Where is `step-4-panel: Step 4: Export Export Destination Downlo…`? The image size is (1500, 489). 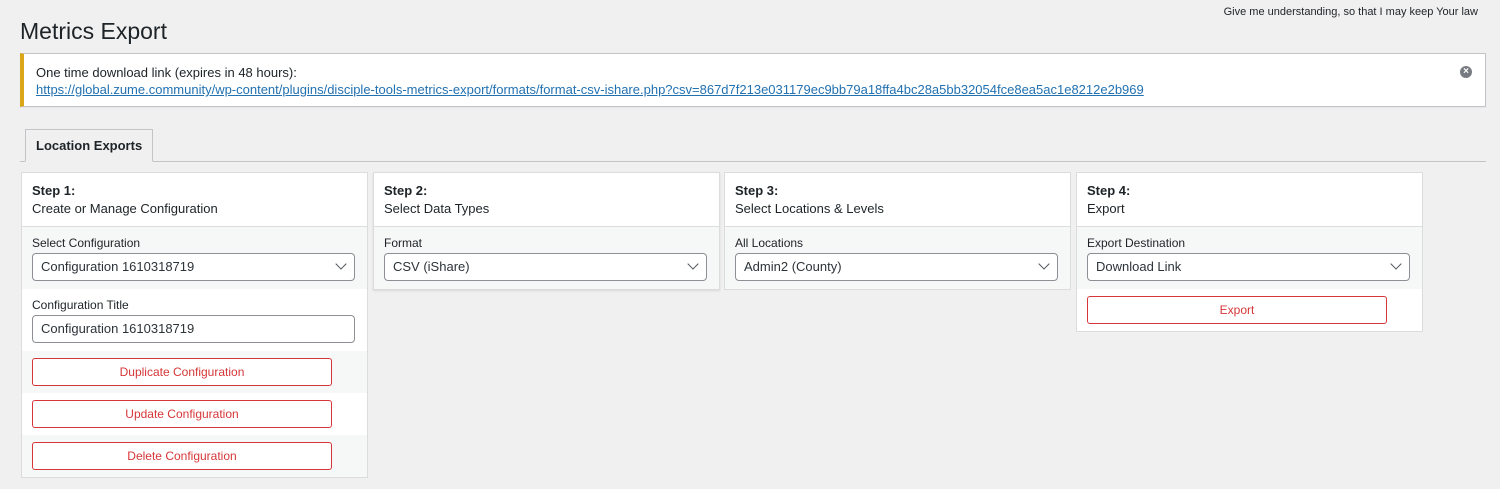
step-4-panel: Step 4: Export Export Destination Downlo… is located at coordinates (1249, 252).